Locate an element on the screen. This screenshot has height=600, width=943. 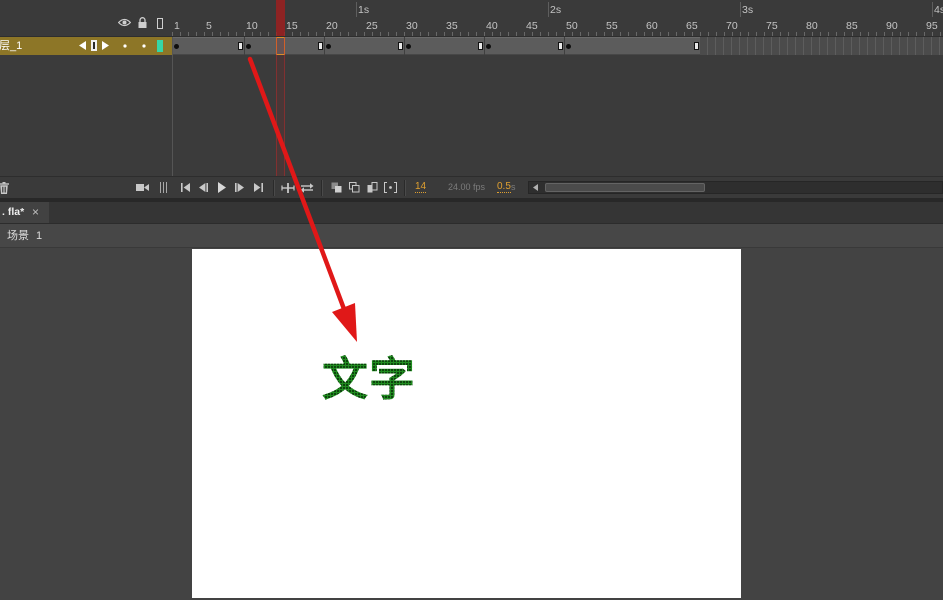
last-frame-icon is located at coordinates (258, 187).